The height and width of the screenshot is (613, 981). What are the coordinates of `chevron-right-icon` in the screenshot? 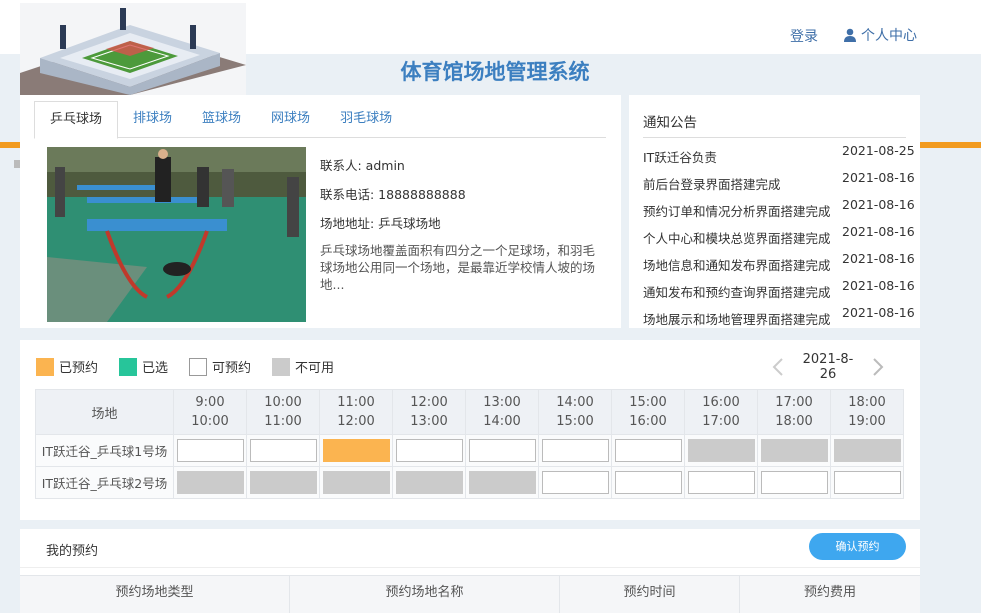 It's located at (878, 367).